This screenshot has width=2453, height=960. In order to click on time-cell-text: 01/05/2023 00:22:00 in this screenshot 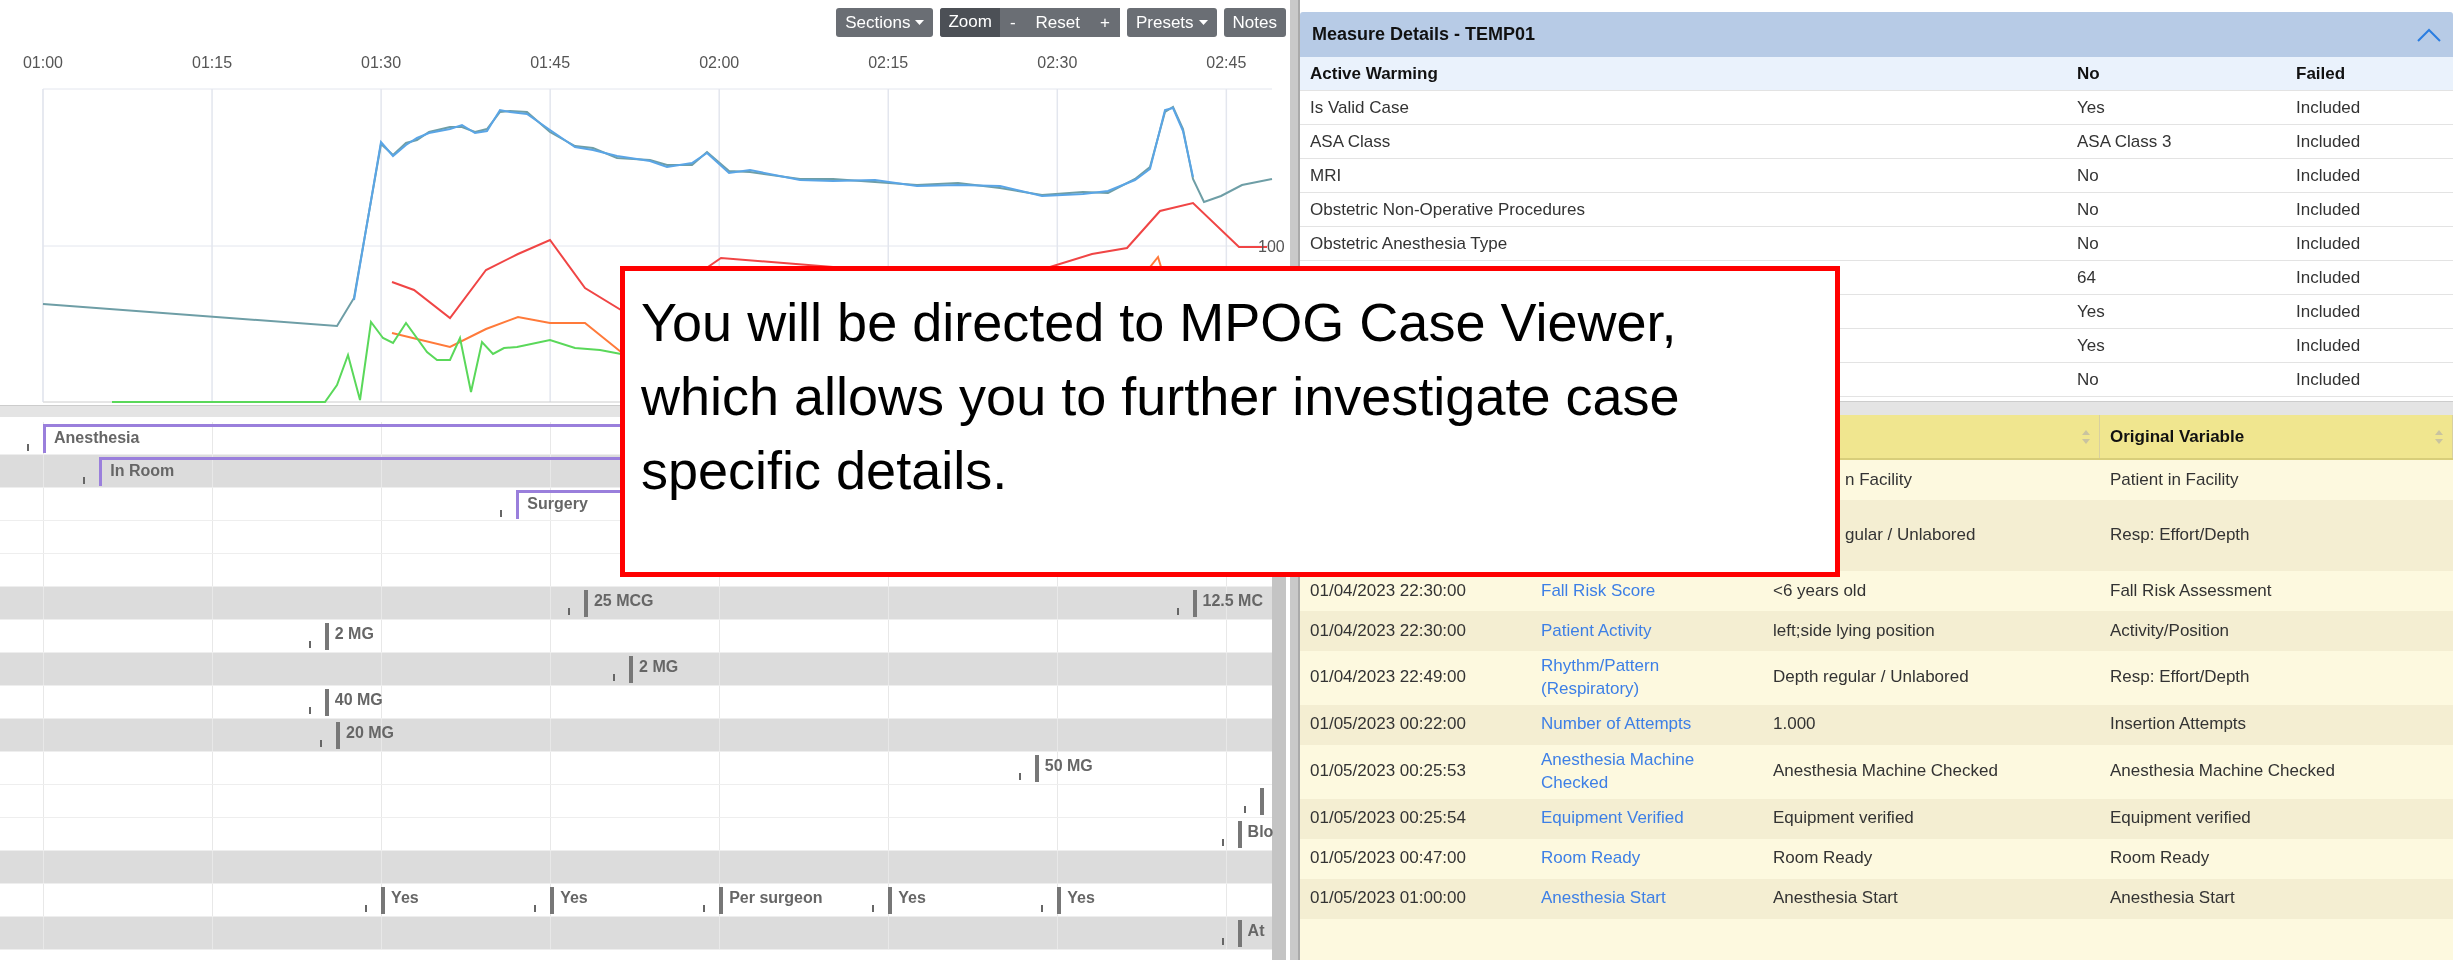, I will do `click(1388, 724)`.